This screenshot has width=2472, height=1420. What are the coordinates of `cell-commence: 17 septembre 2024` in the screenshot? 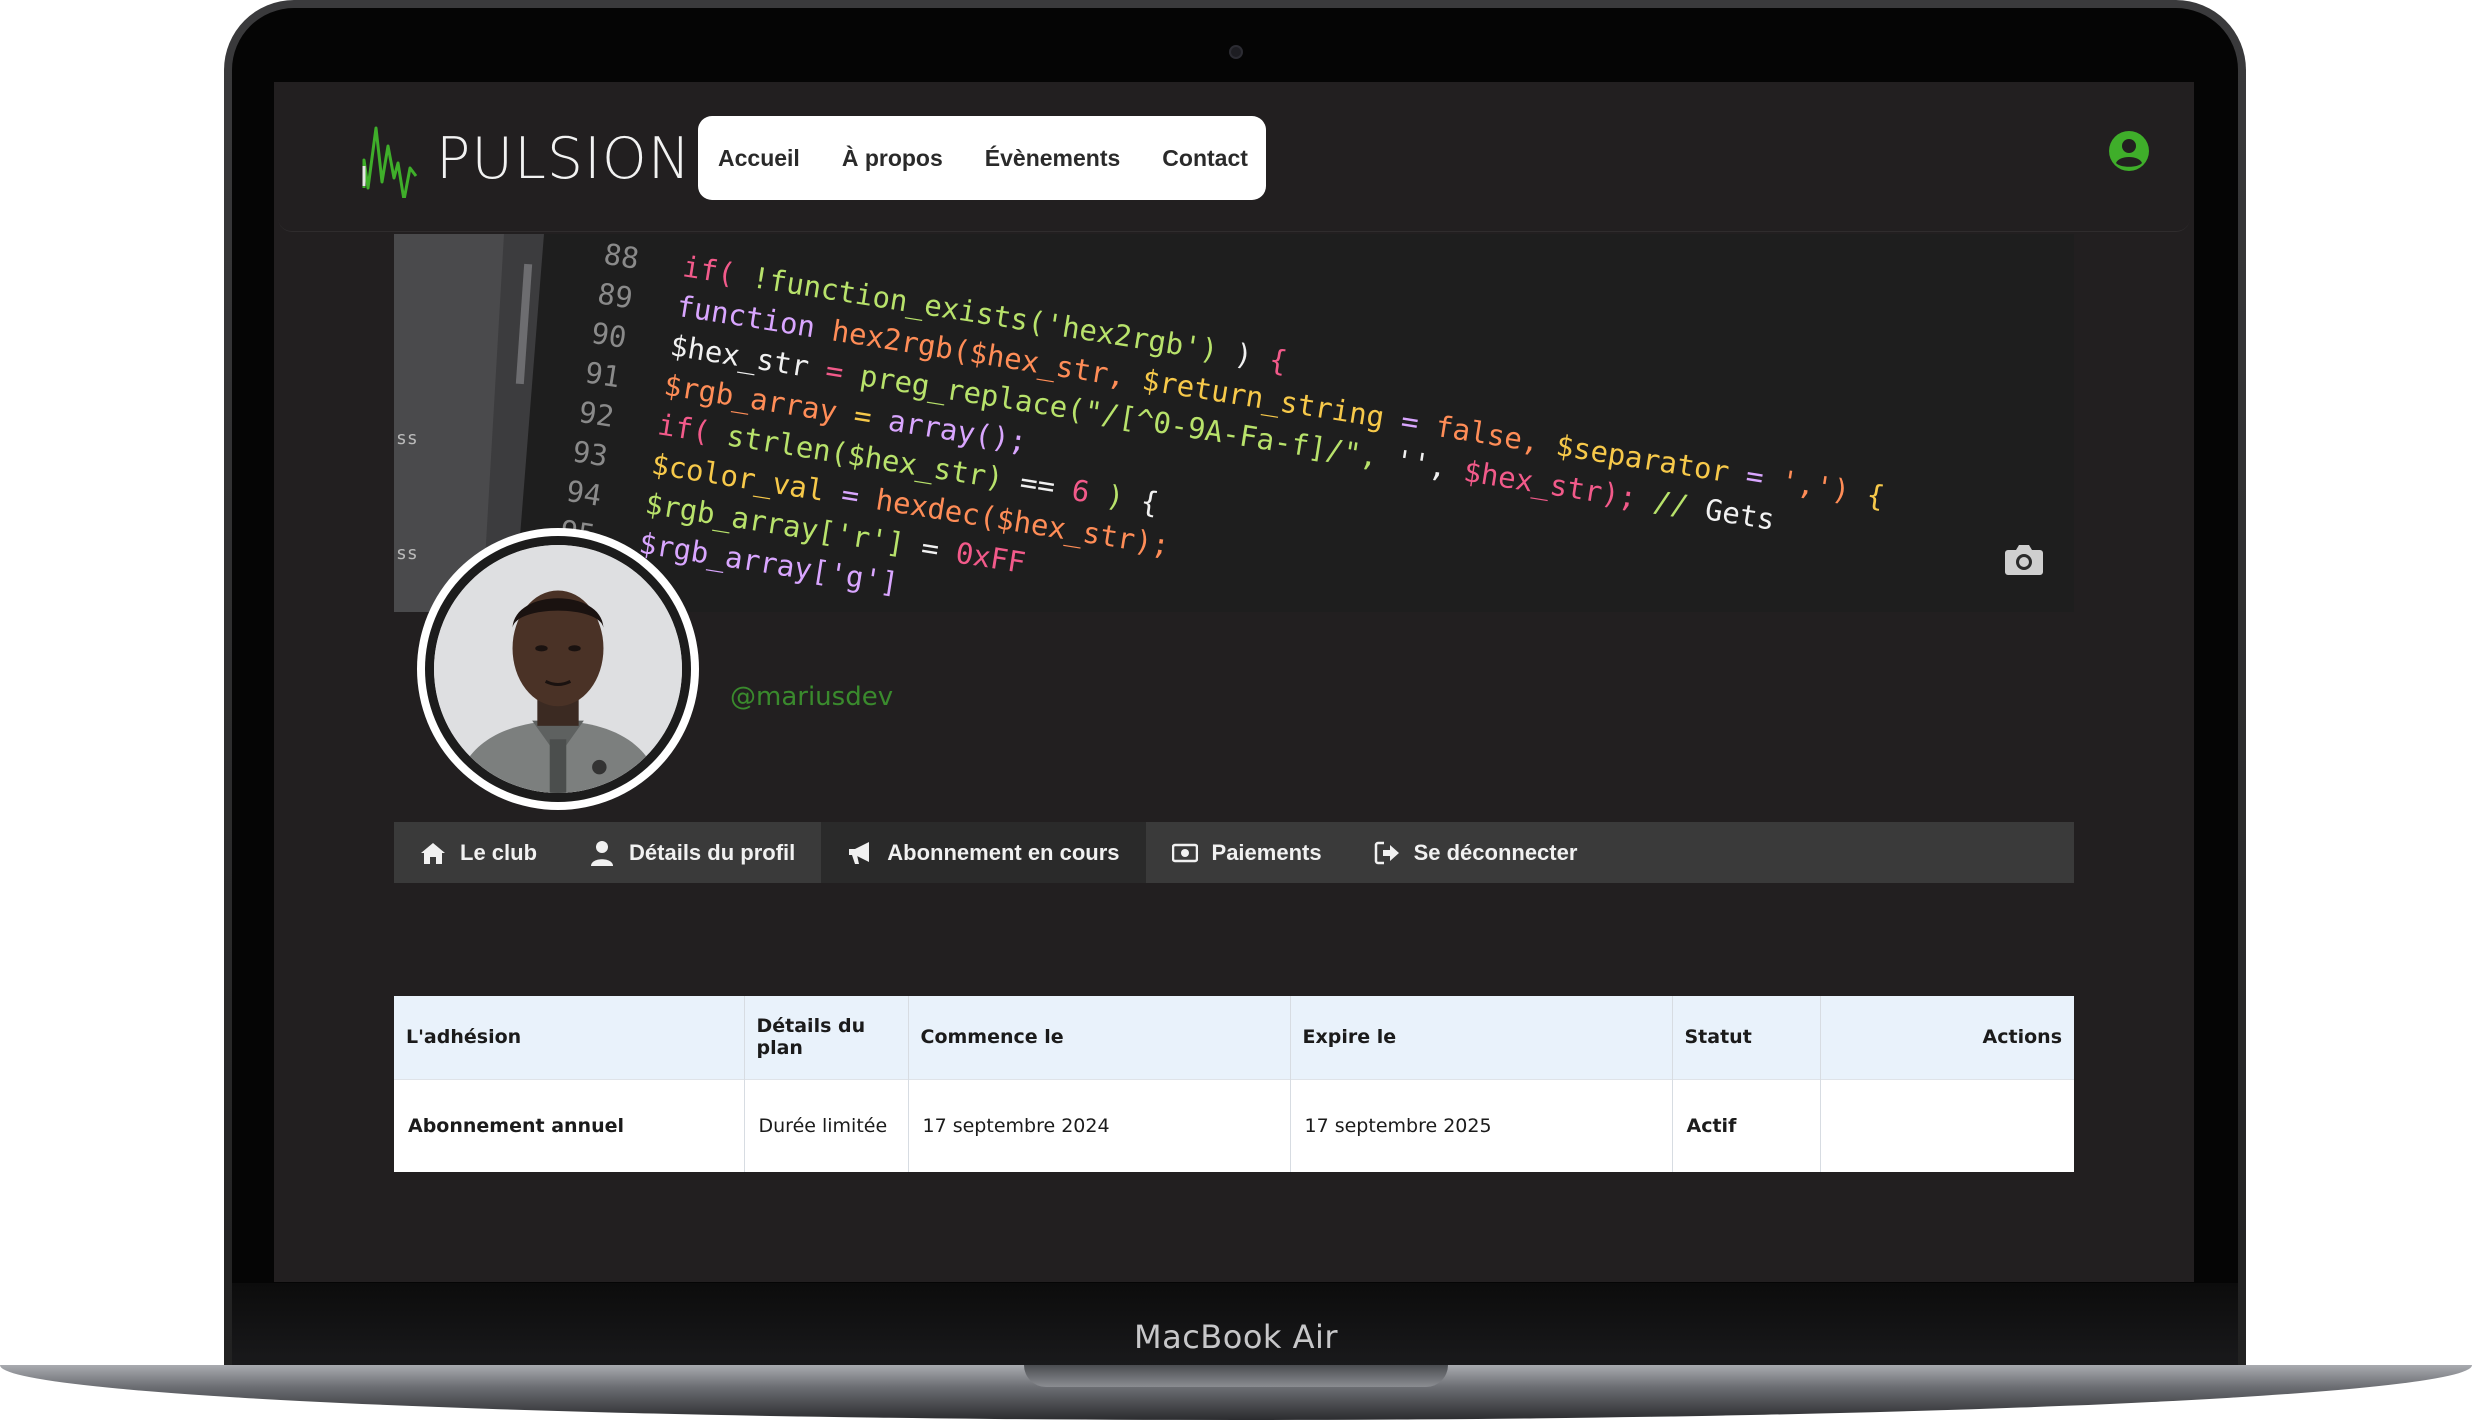 It's located at (1099, 1125).